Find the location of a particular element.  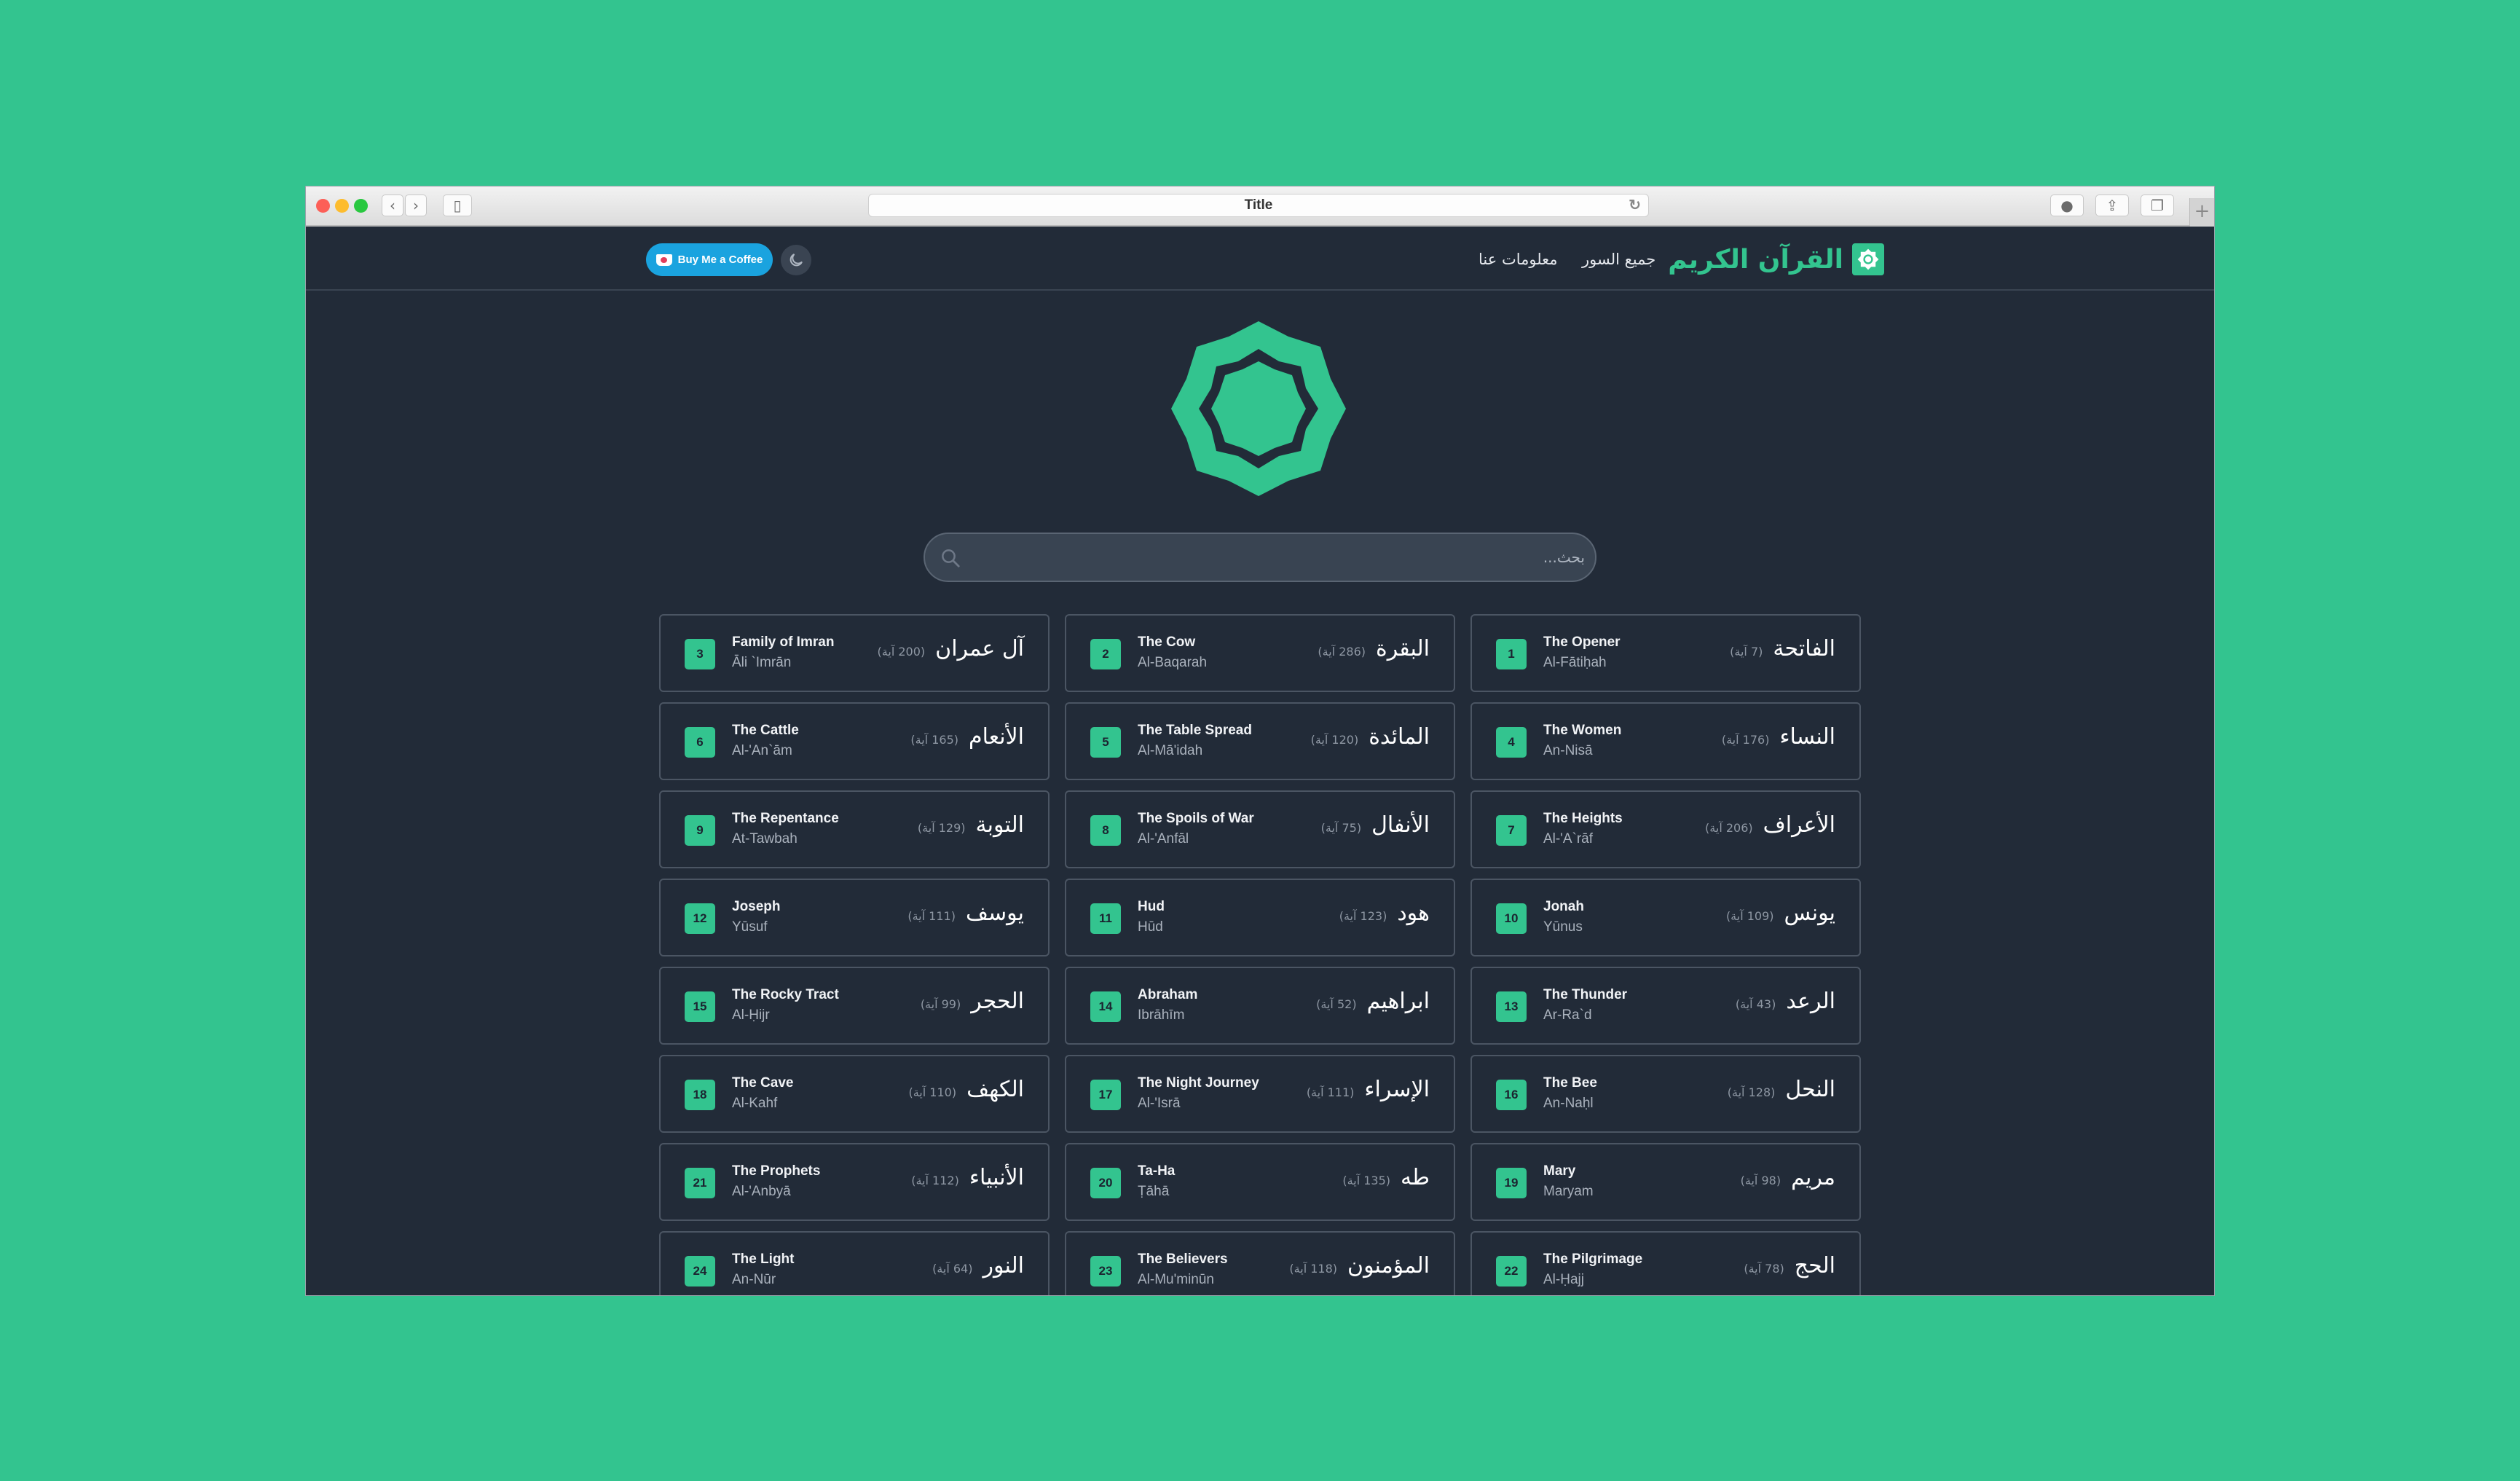

minimize-window-button is located at coordinates (342, 206).